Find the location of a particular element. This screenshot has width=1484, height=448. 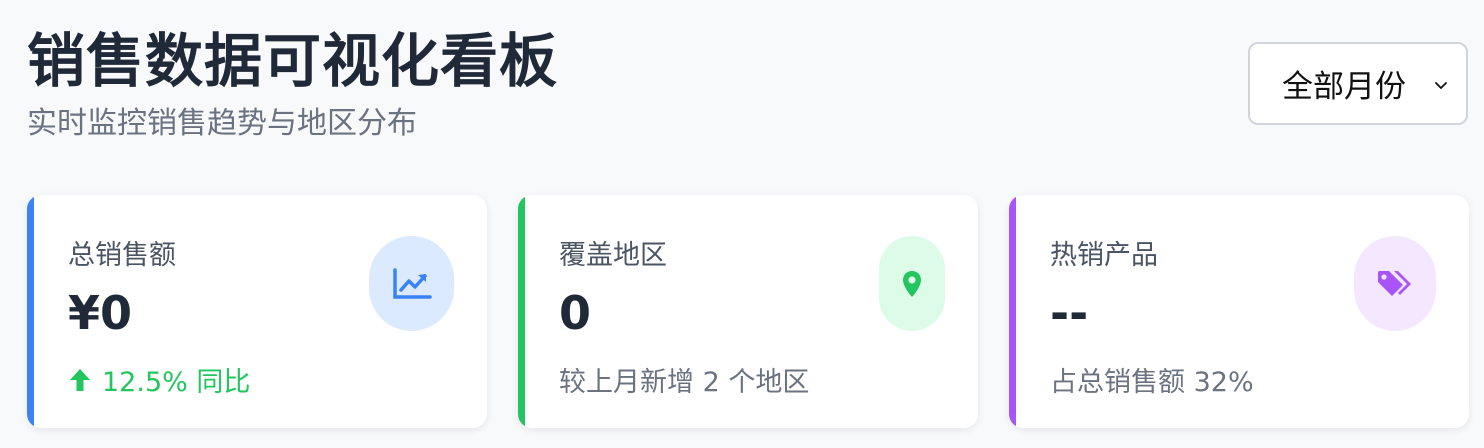

card-value: ¥0 is located at coordinates (100, 313).